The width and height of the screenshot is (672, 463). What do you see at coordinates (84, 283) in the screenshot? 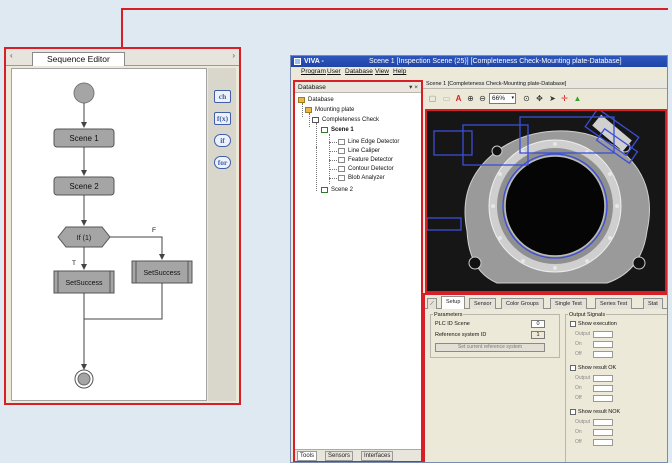
I see `set-success-left-label: SetSuccess` at bounding box center [84, 283].